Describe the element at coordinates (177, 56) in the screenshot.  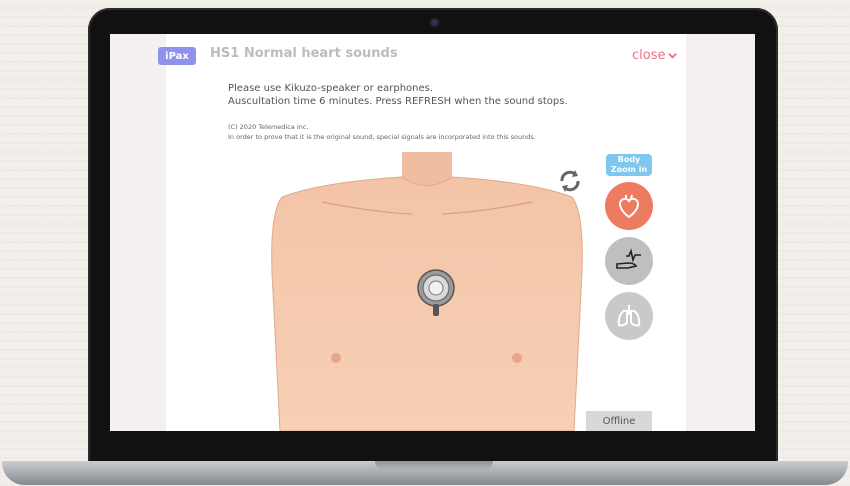
I see `ipax-badge: iPax` at that location.